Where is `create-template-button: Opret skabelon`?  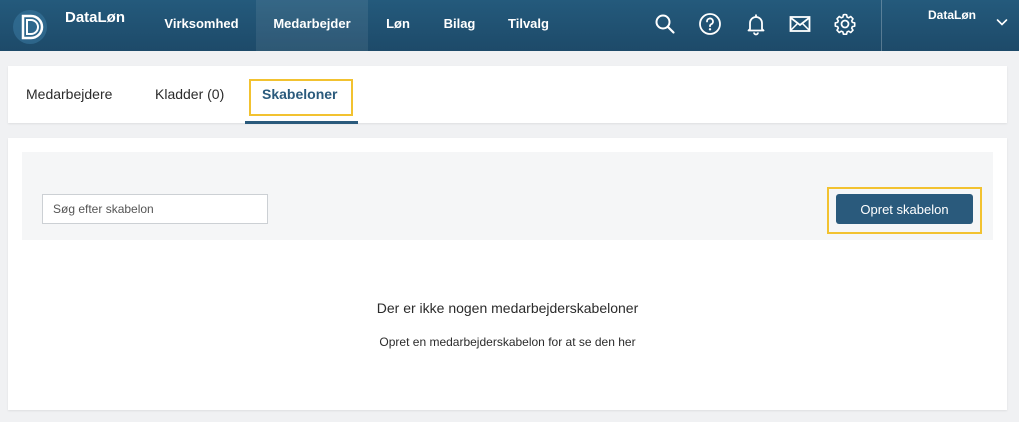
create-template-button: Opret skabelon is located at coordinates (904, 209).